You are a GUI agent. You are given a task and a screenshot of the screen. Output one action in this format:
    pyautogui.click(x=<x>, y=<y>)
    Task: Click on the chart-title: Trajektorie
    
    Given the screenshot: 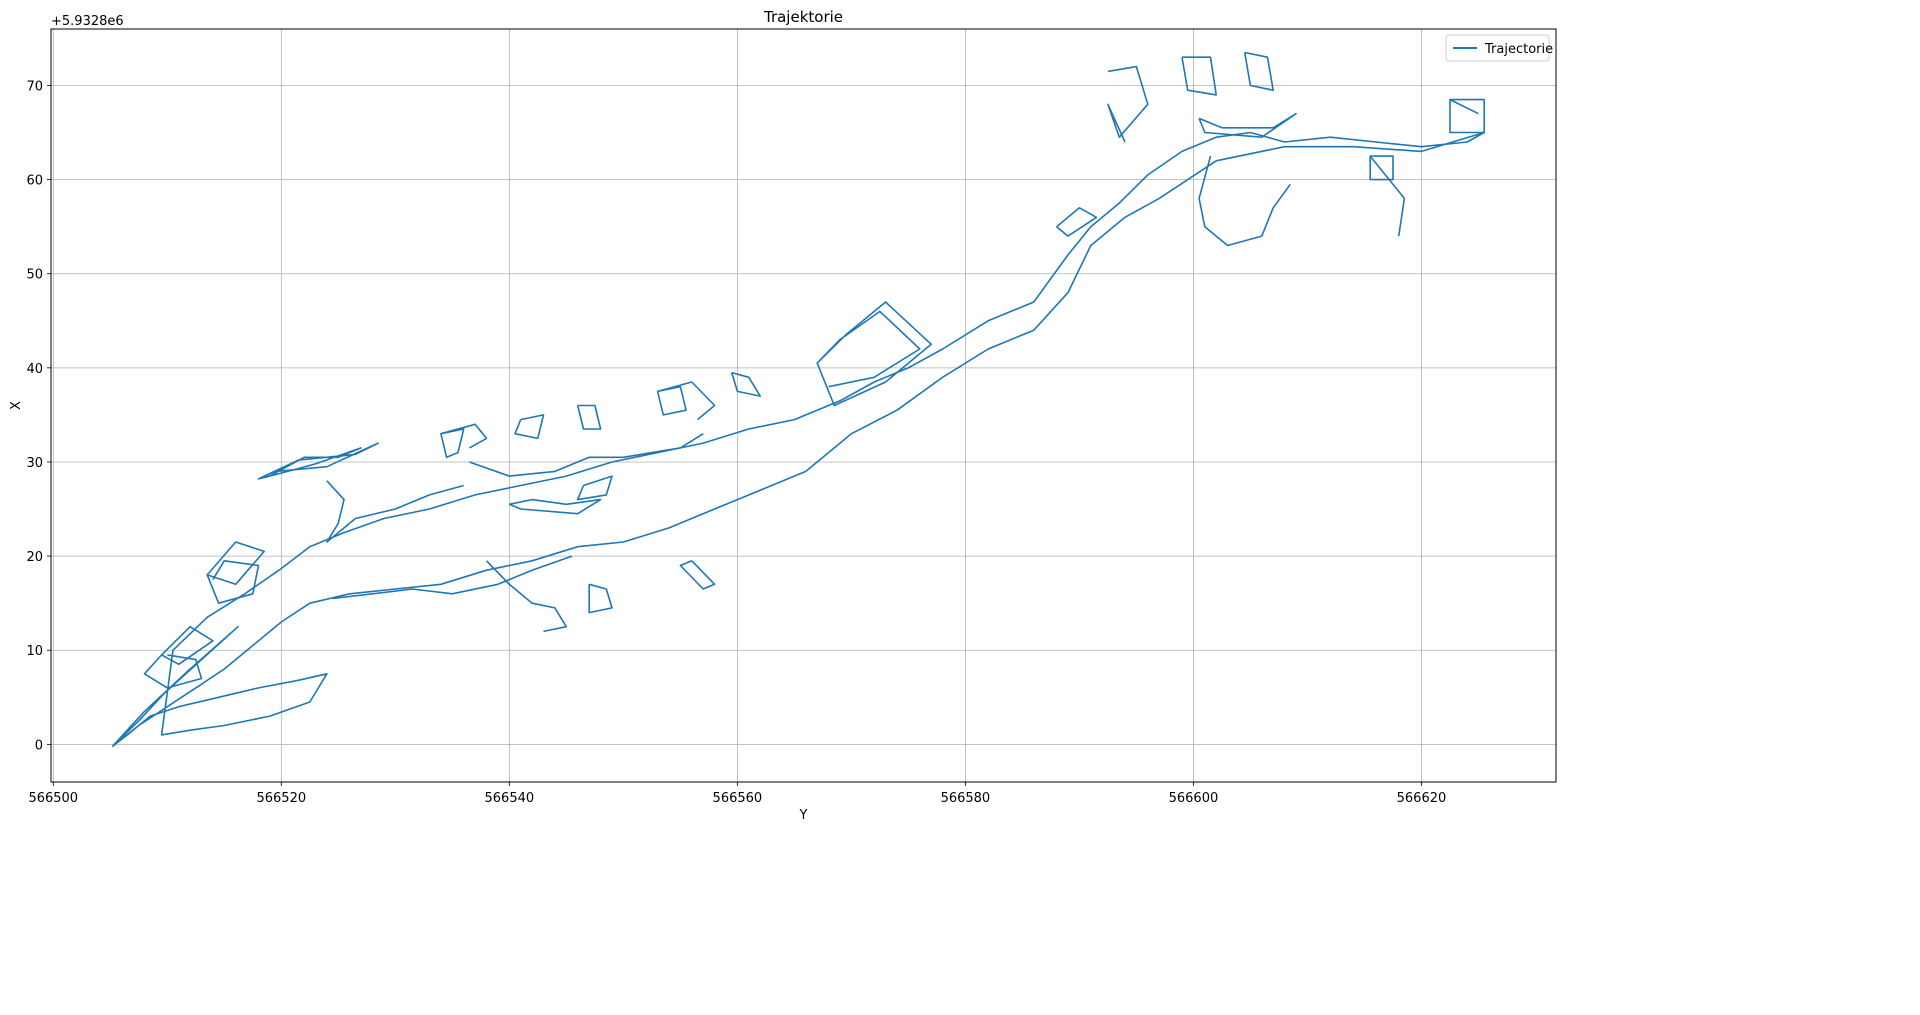 What is the action you would take?
    pyautogui.click(x=803, y=17)
    